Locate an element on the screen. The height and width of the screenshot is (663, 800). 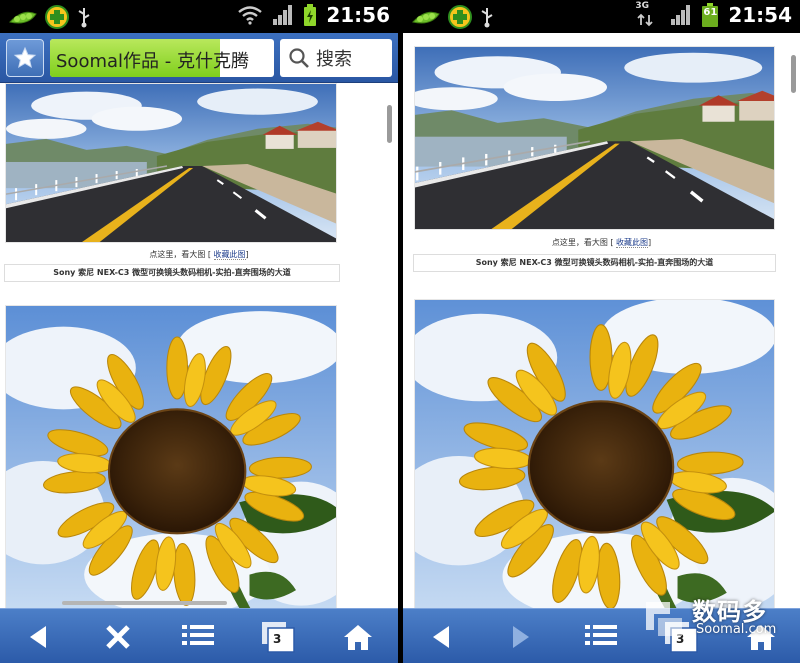
search-button: 搜索 is located at coordinates (336, 58).